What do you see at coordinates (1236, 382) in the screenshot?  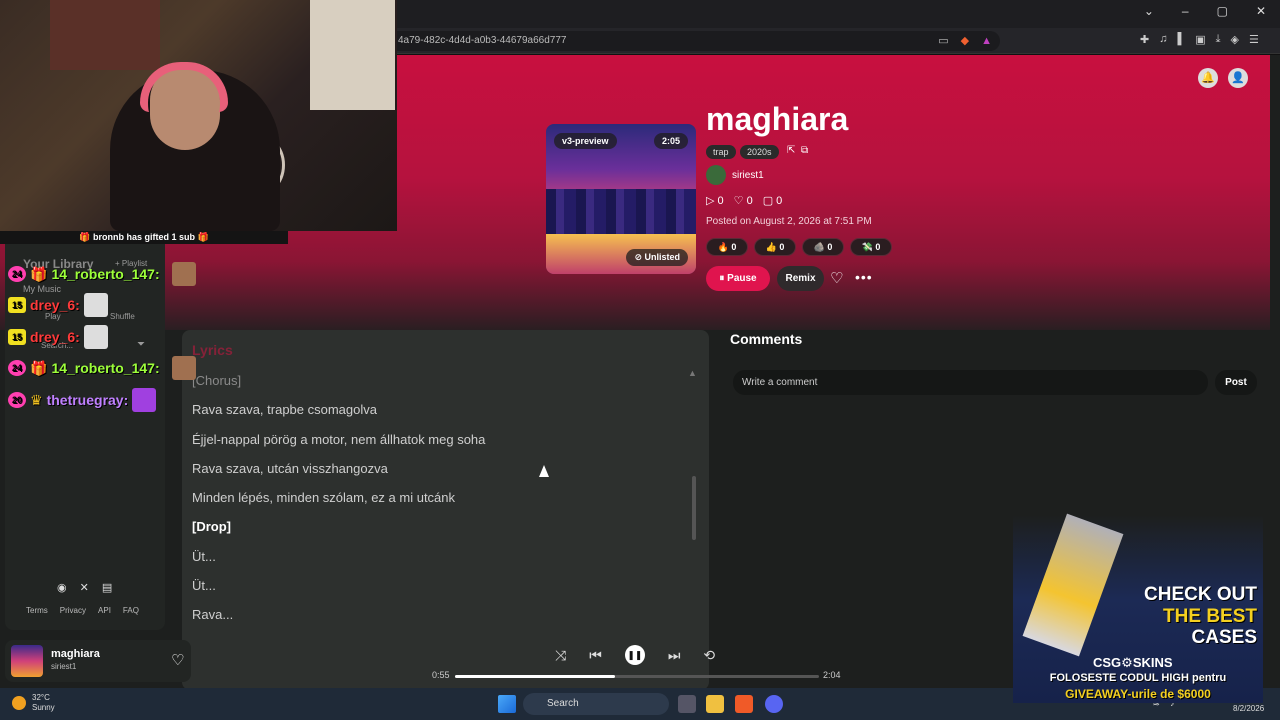 I see `post-comment-button: Post` at bounding box center [1236, 382].